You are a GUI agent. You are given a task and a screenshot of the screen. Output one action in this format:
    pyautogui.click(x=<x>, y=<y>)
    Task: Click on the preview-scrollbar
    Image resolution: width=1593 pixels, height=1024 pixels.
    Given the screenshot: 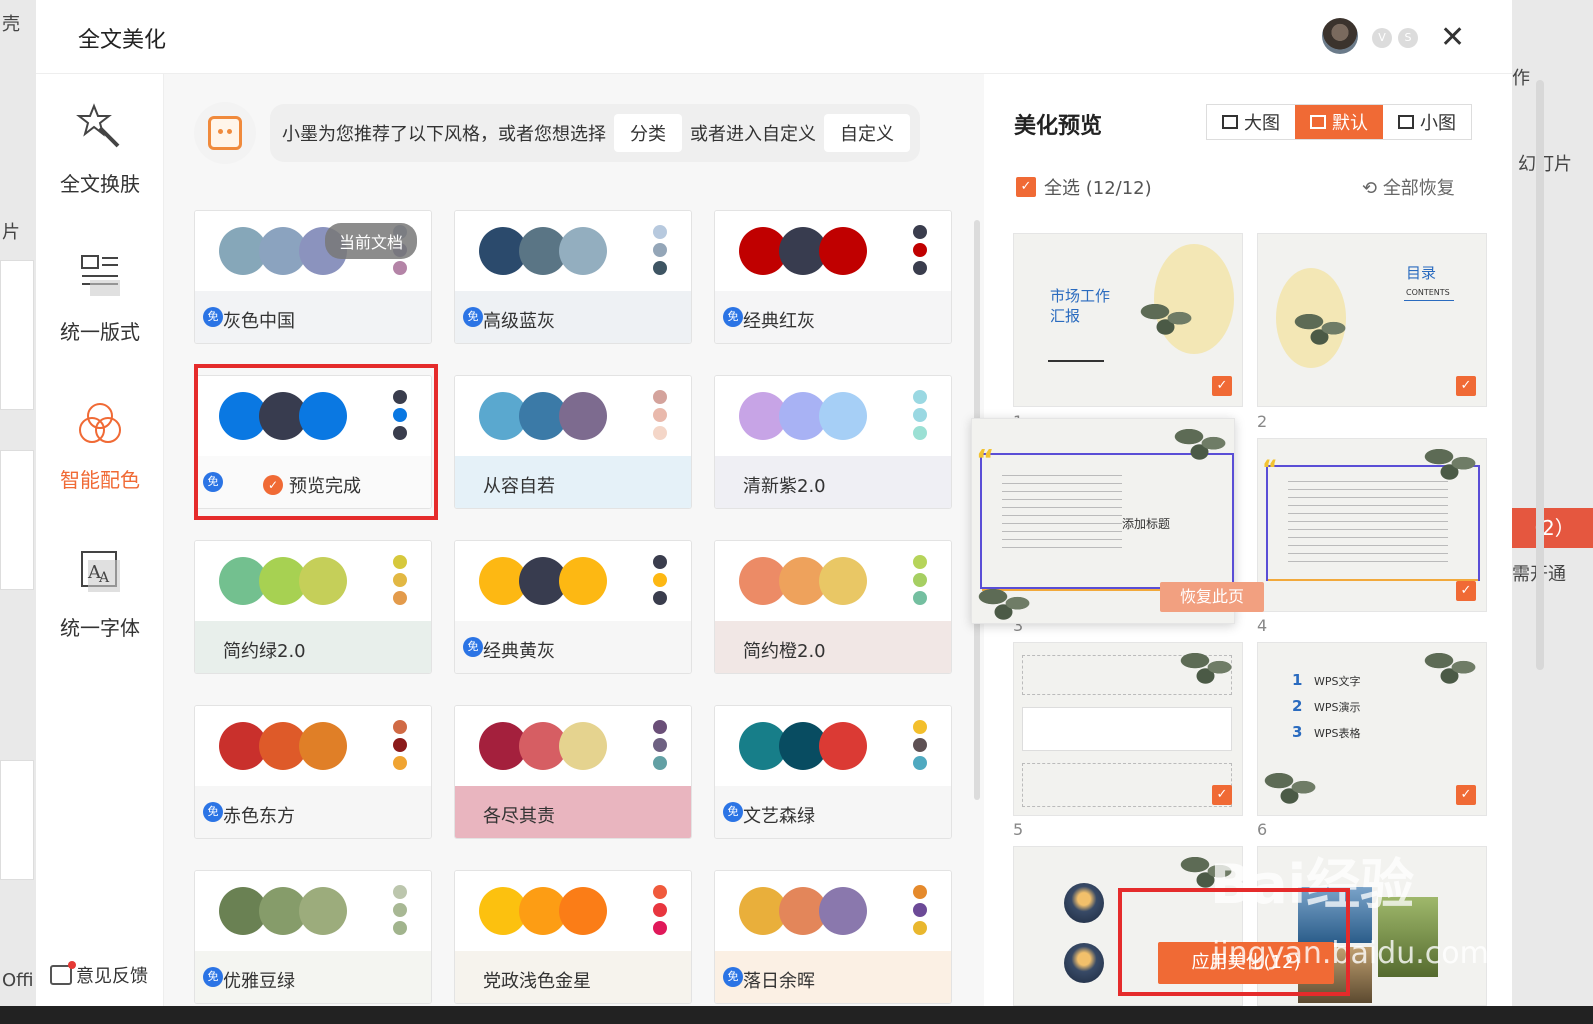 What is the action you would take?
    pyautogui.click(x=1540, y=375)
    